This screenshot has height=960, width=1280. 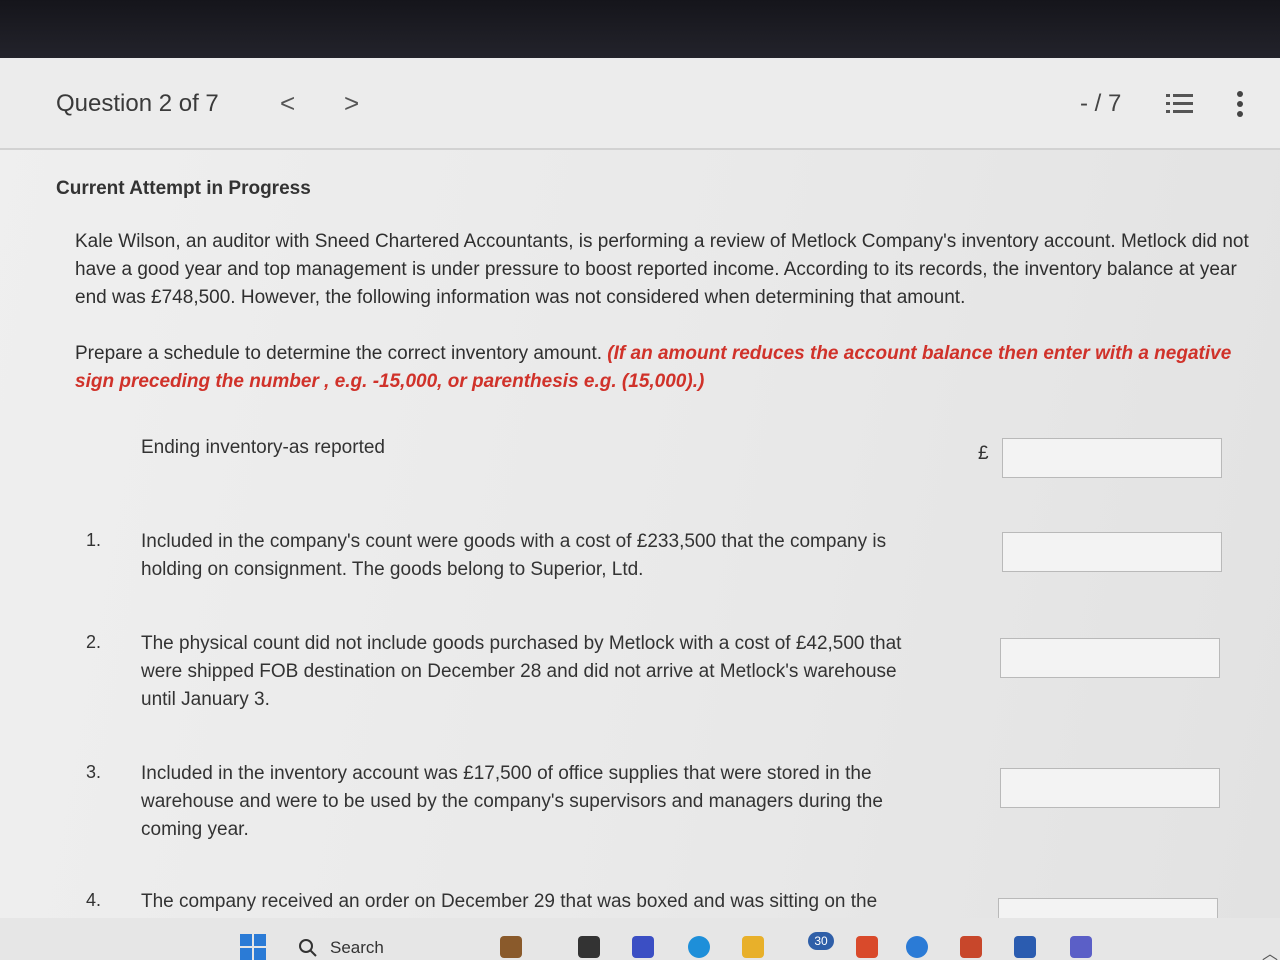 What do you see at coordinates (917, 947) in the screenshot?
I see `chrome-icon` at bounding box center [917, 947].